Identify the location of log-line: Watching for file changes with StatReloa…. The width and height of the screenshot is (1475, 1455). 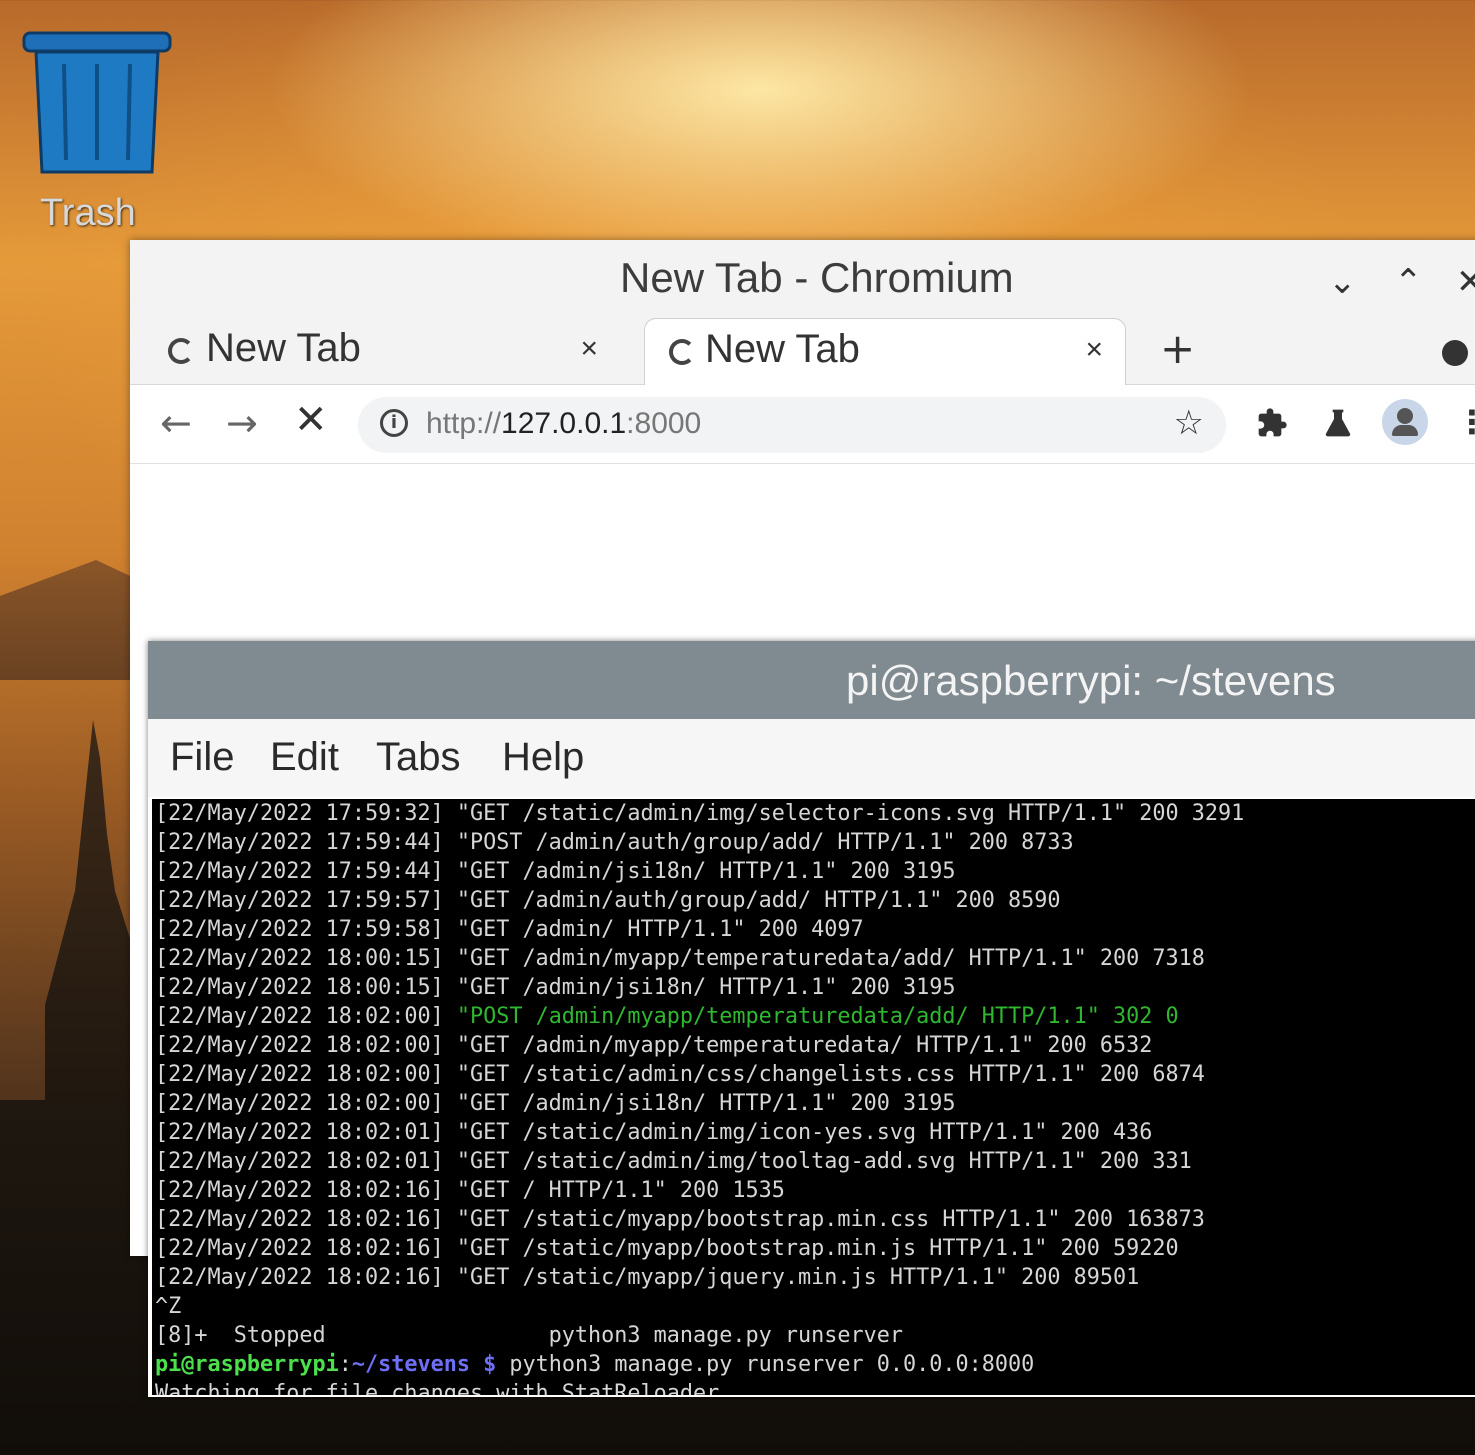
(437, 1388).